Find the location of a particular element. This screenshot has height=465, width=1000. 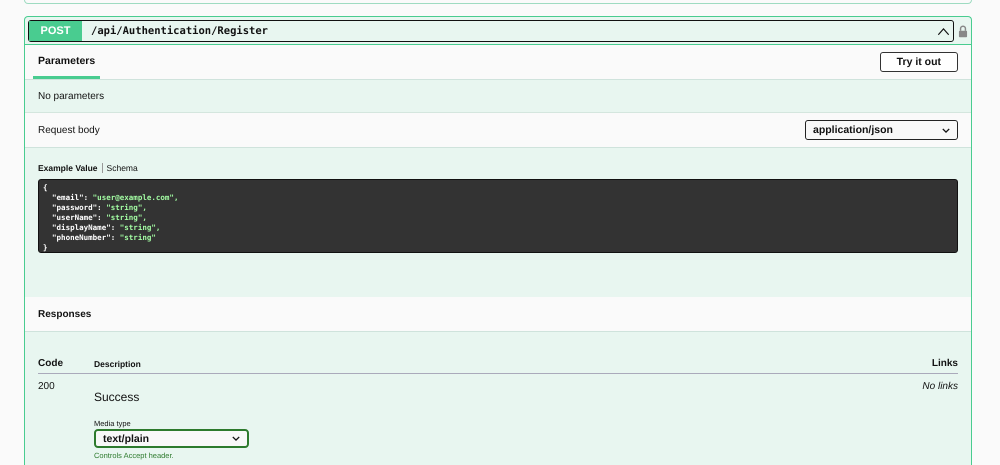

column-header: Links is located at coordinates (945, 363).